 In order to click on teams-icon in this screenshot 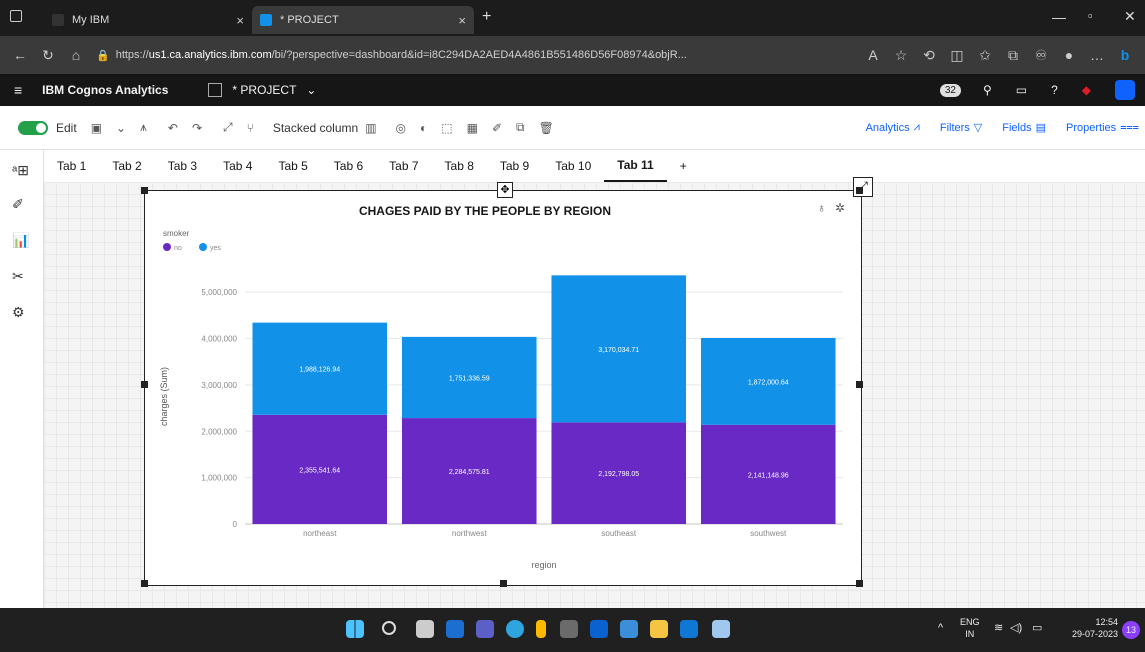, I will do `click(485, 629)`.